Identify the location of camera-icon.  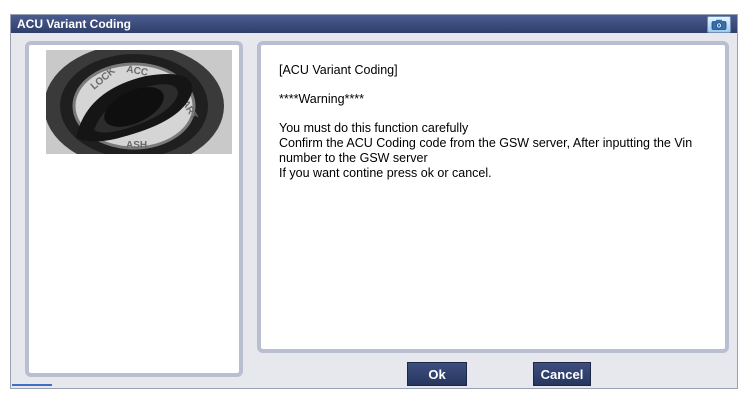
(719, 24).